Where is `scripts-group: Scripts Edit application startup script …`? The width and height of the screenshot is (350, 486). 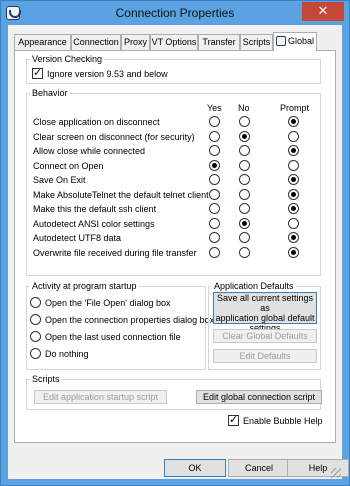
scripts-group: Scripts Edit application startup script … is located at coordinates (174, 392).